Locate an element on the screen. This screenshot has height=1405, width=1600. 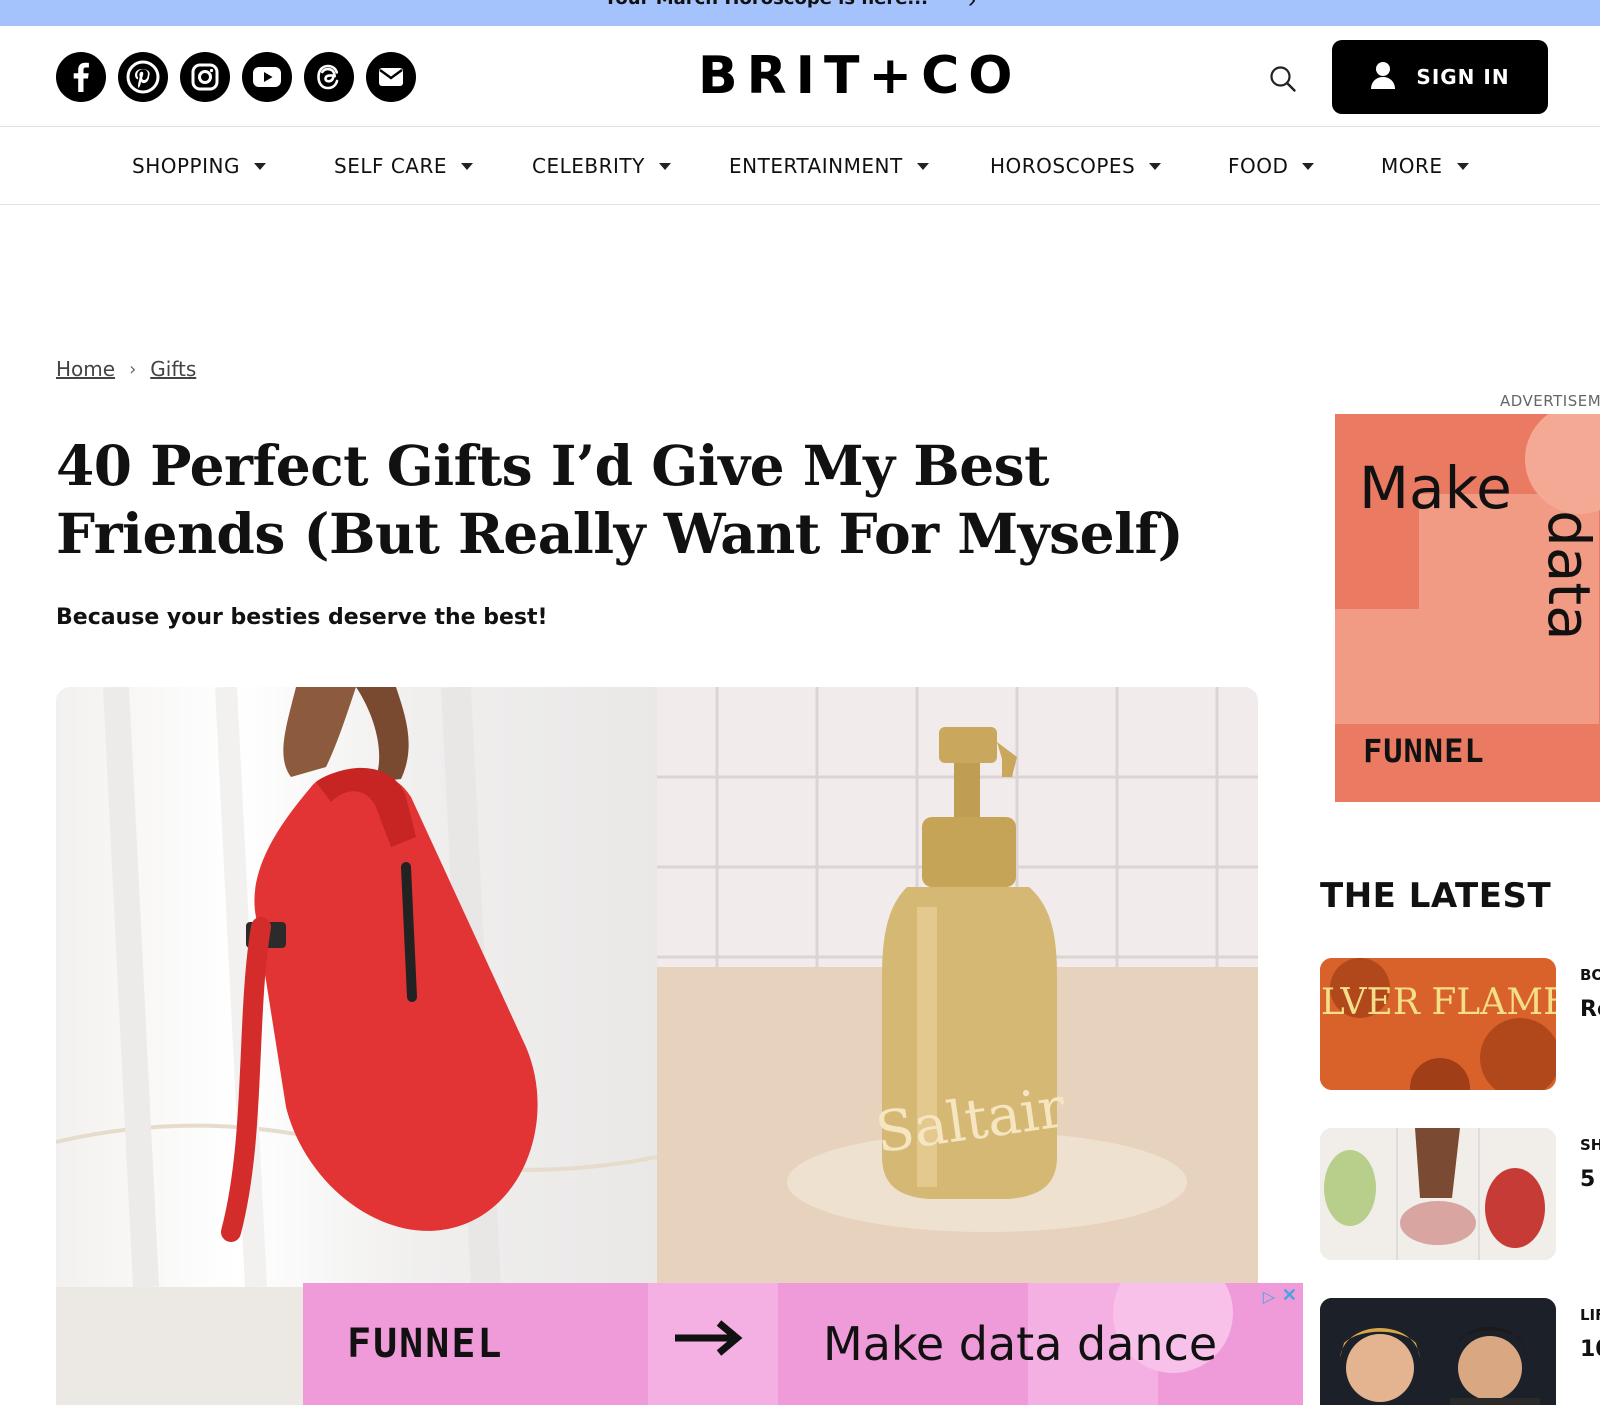
latest-item-title: 10 Fa is located at coordinates (1590, 1350).